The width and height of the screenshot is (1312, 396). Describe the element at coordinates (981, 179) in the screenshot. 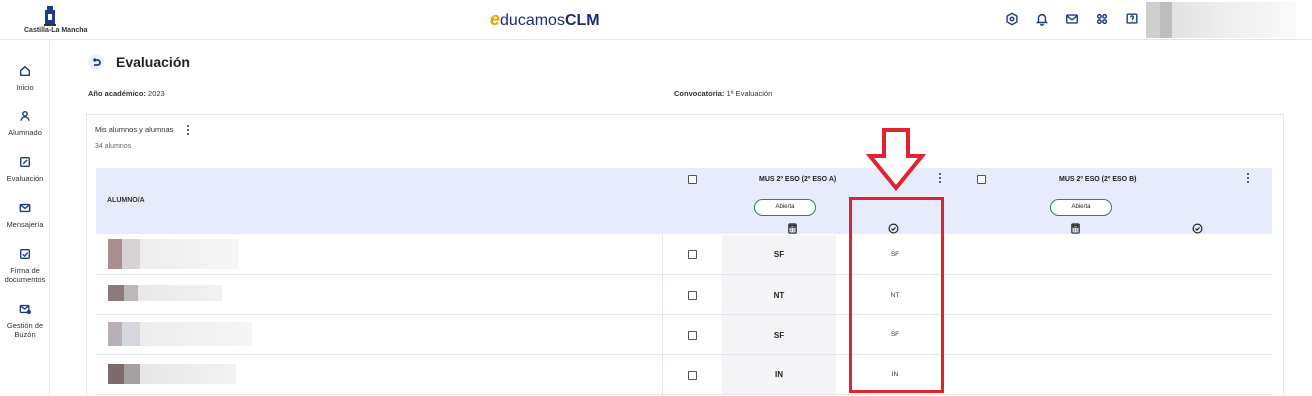

I see `select-subject-b-checkbox` at that location.